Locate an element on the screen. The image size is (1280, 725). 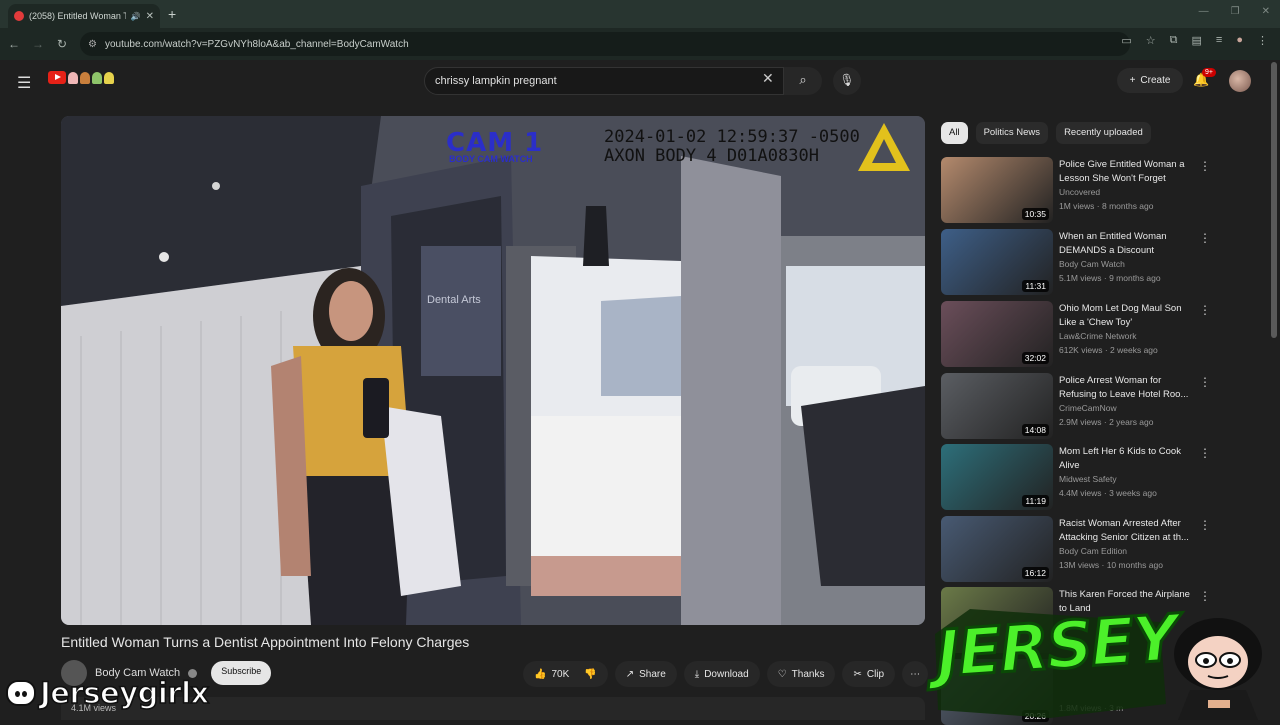
recommendation-channel: Body Cam Watch is located at coordinates (1092, 264).